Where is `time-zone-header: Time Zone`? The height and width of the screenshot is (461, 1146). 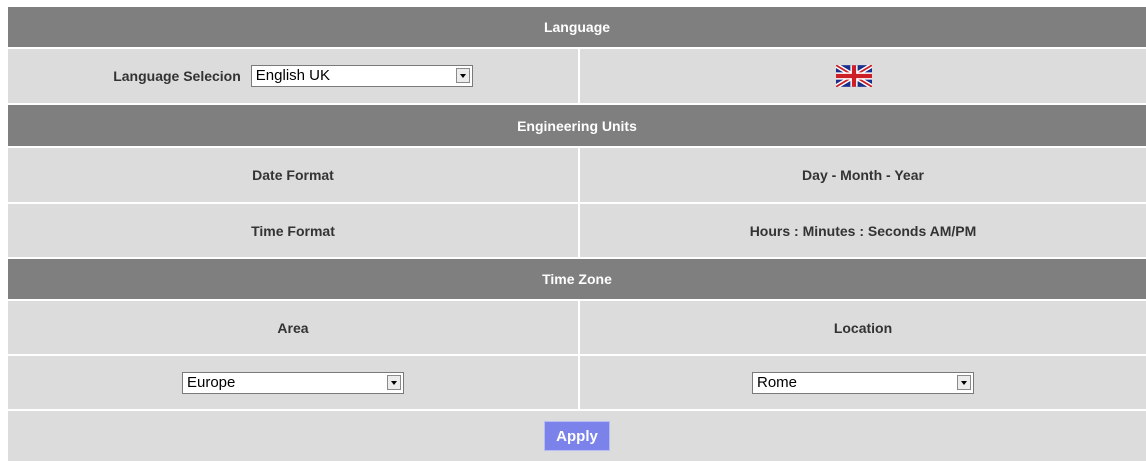
time-zone-header: Time Zone is located at coordinates (577, 279).